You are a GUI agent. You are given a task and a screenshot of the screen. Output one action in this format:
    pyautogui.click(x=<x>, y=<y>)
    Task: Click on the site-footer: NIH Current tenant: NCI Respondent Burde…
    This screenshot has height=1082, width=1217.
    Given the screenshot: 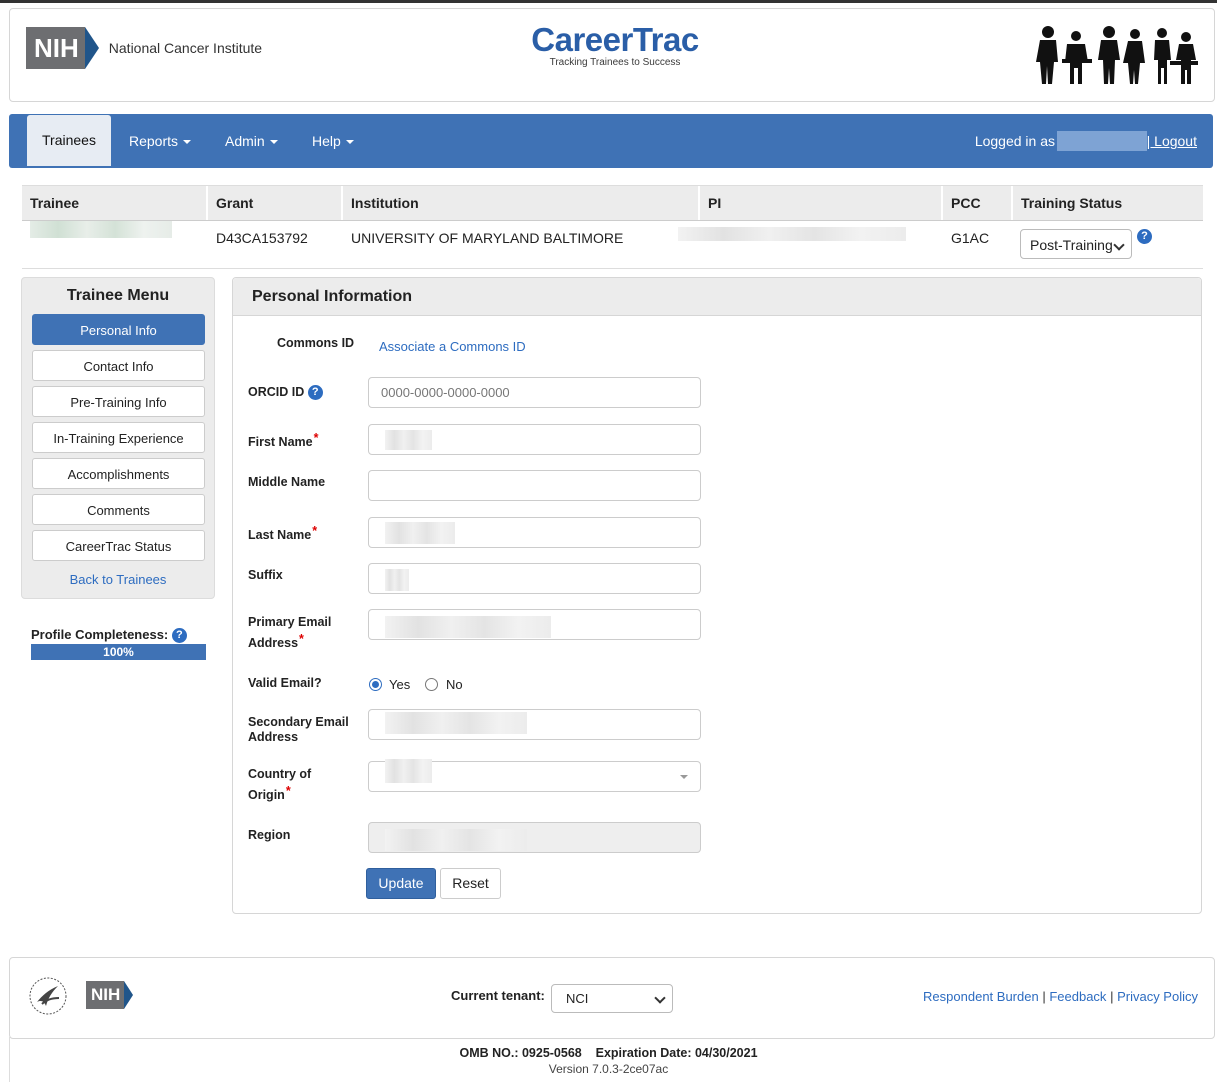 What is the action you would take?
    pyautogui.click(x=612, y=998)
    